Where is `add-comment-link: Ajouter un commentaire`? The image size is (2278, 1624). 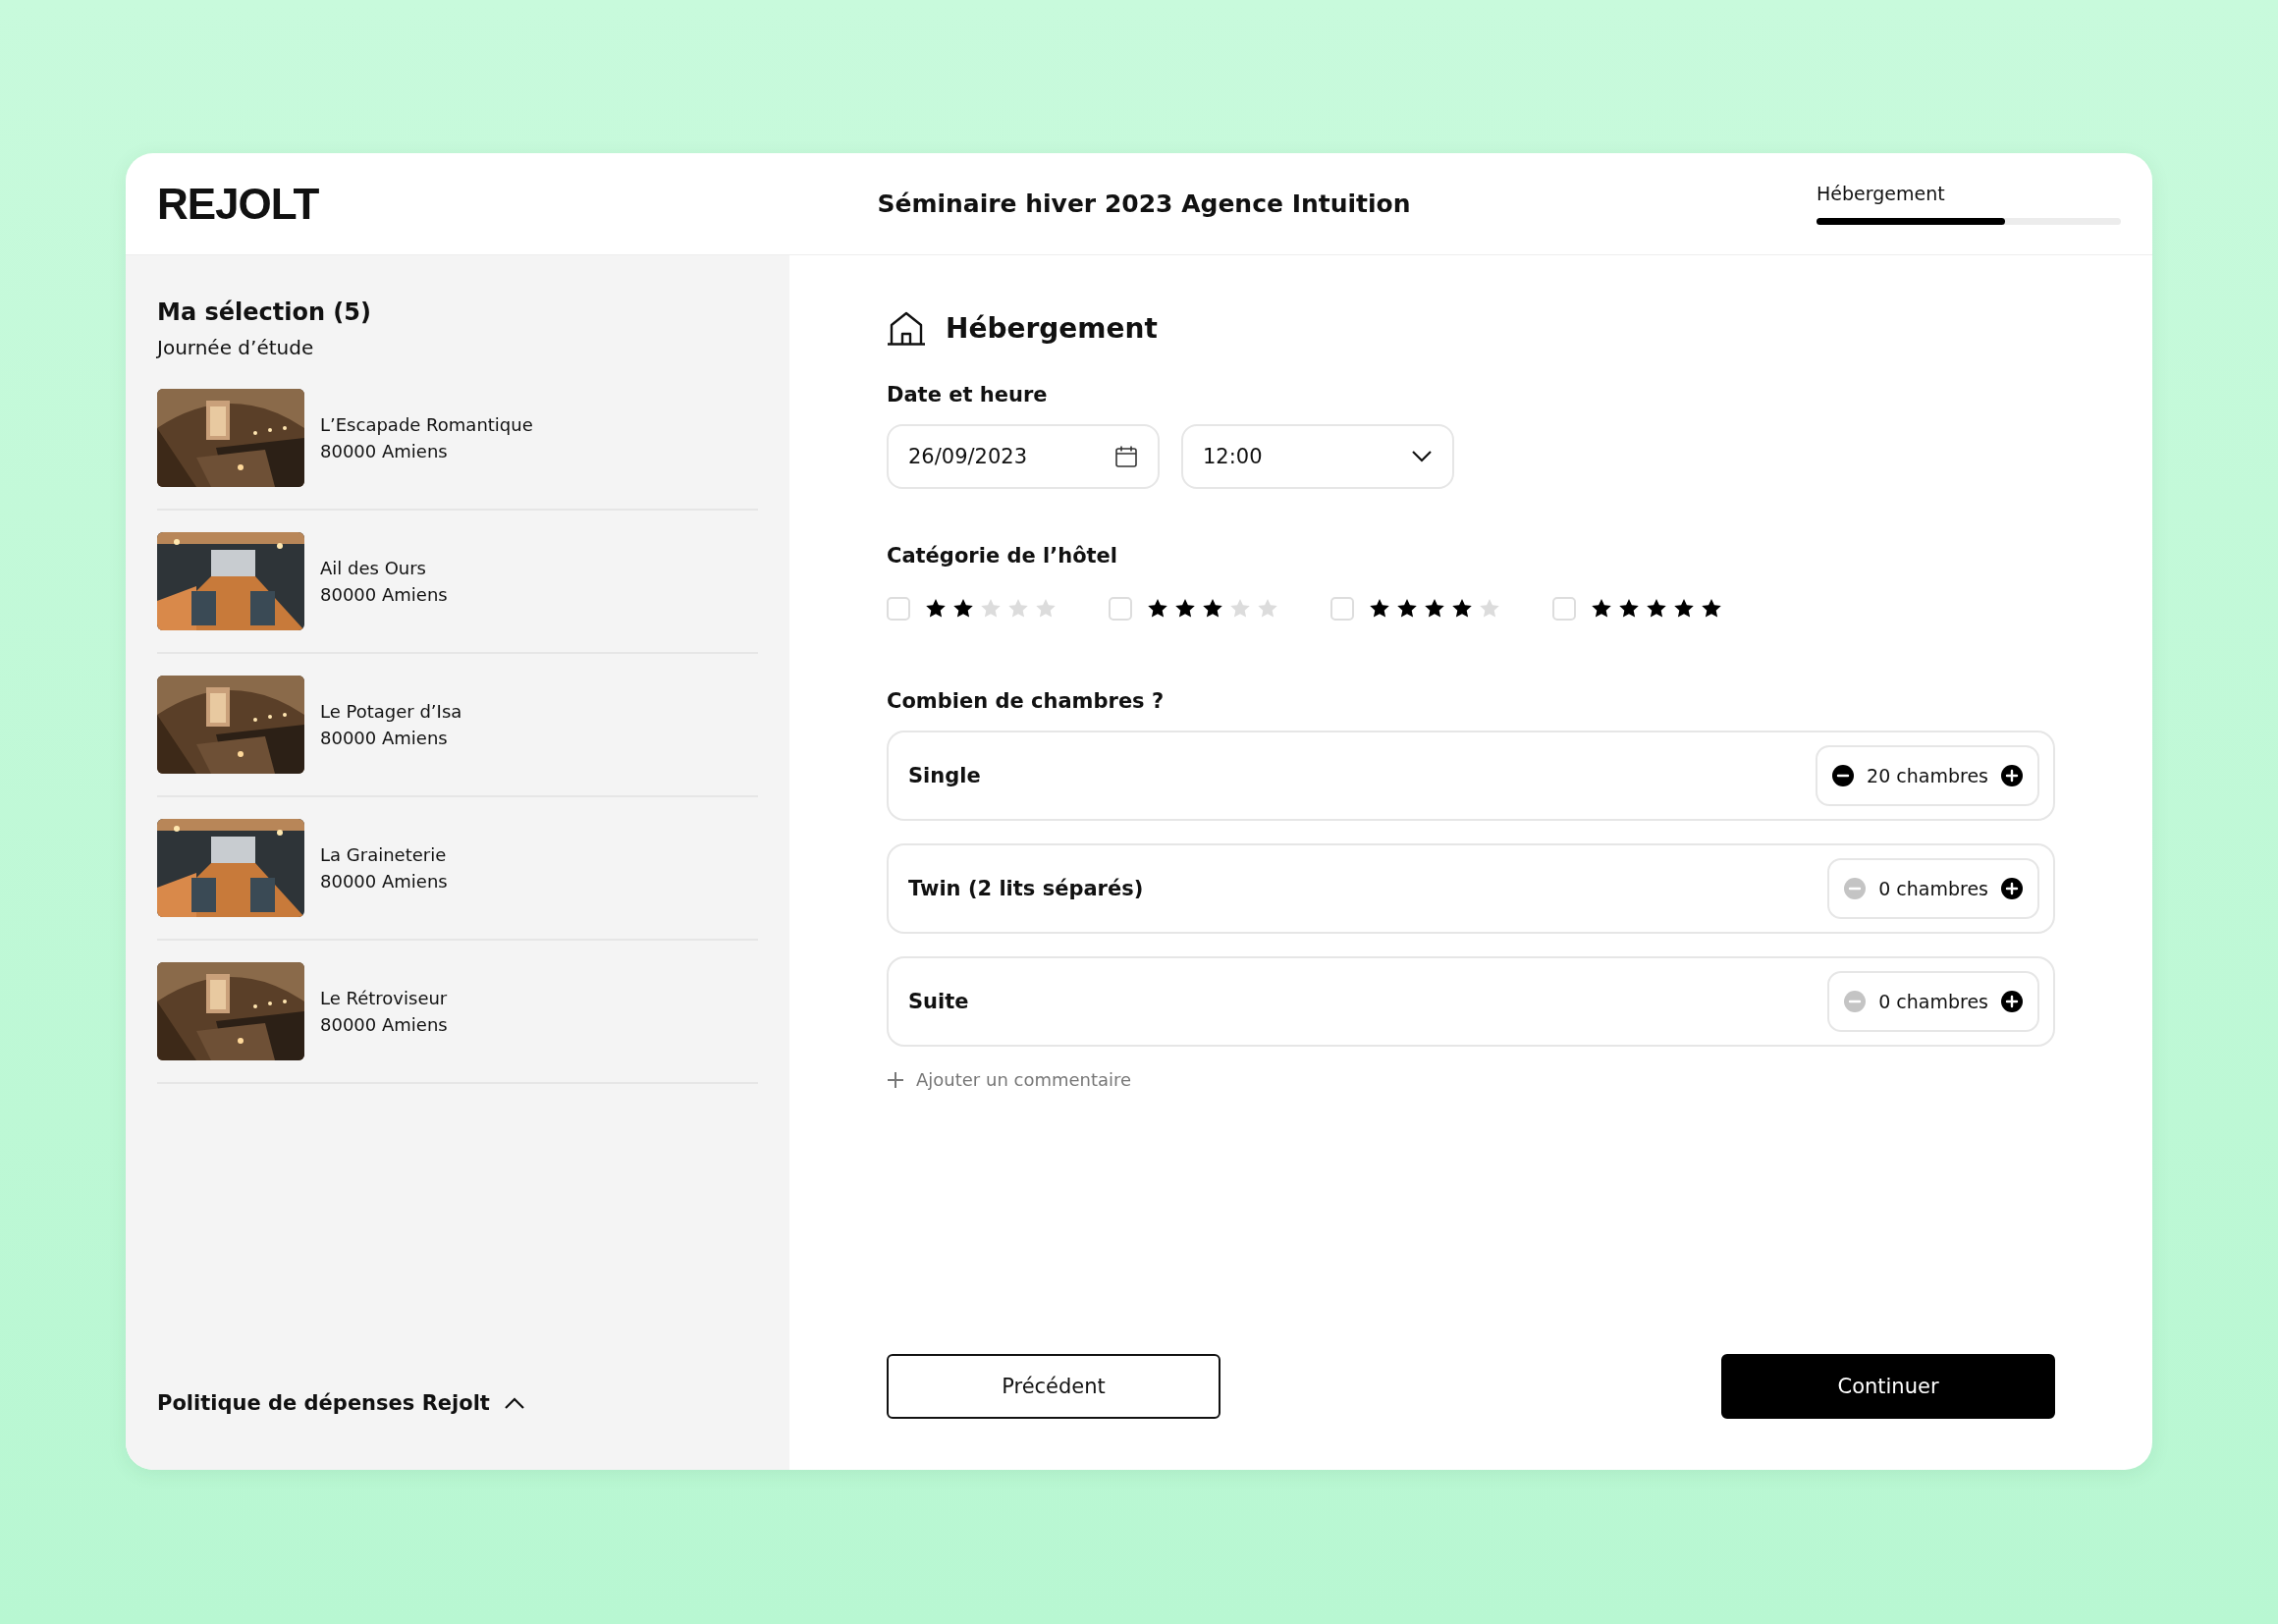 add-comment-link: Ajouter un commentaire is located at coordinates (1009, 1079).